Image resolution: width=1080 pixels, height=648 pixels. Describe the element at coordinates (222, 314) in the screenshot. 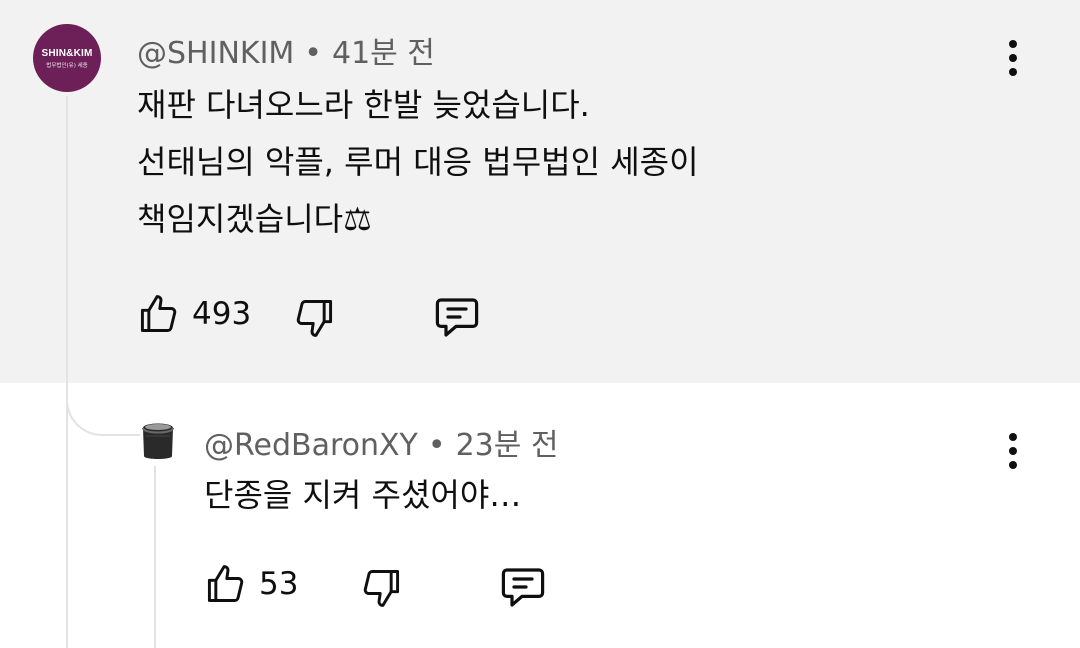

I see `like-count: 493` at that location.